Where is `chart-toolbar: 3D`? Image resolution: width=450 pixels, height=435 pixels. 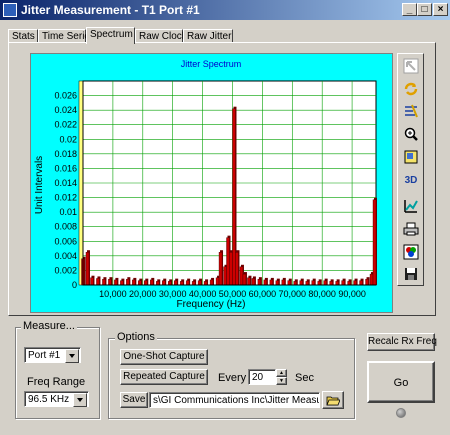 chart-toolbar: 3D is located at coordinates (410, 169).